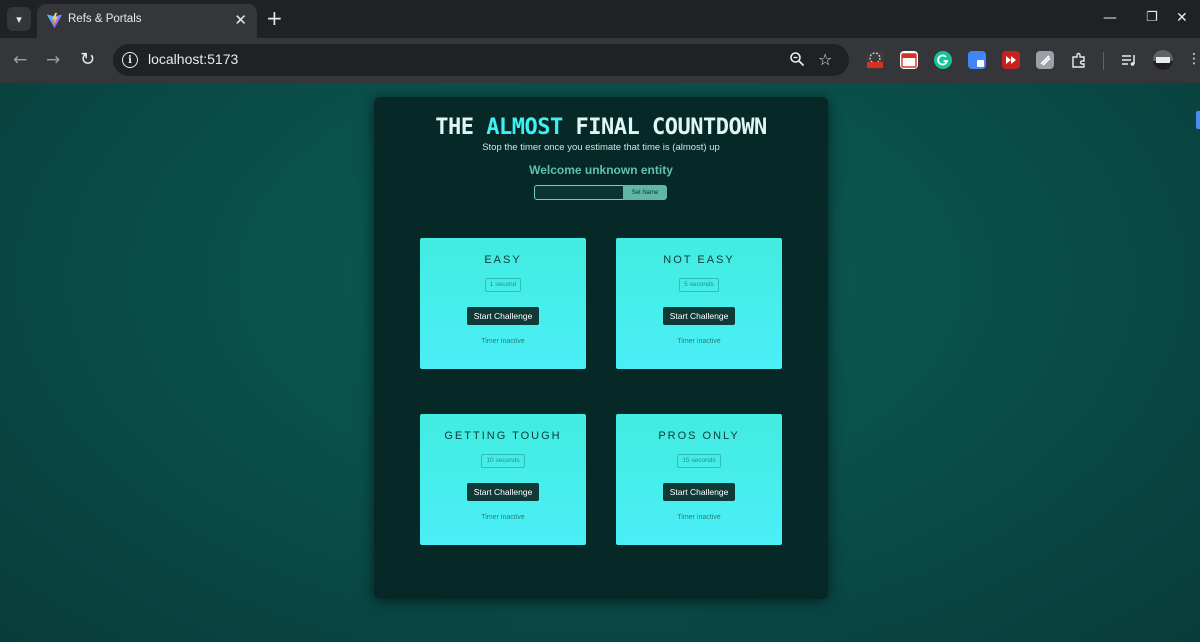 The image size is (1200, 642). Describe the element at coordinates (87, 60) in the screenshot. I see `reload-icon: ↻` at that location.